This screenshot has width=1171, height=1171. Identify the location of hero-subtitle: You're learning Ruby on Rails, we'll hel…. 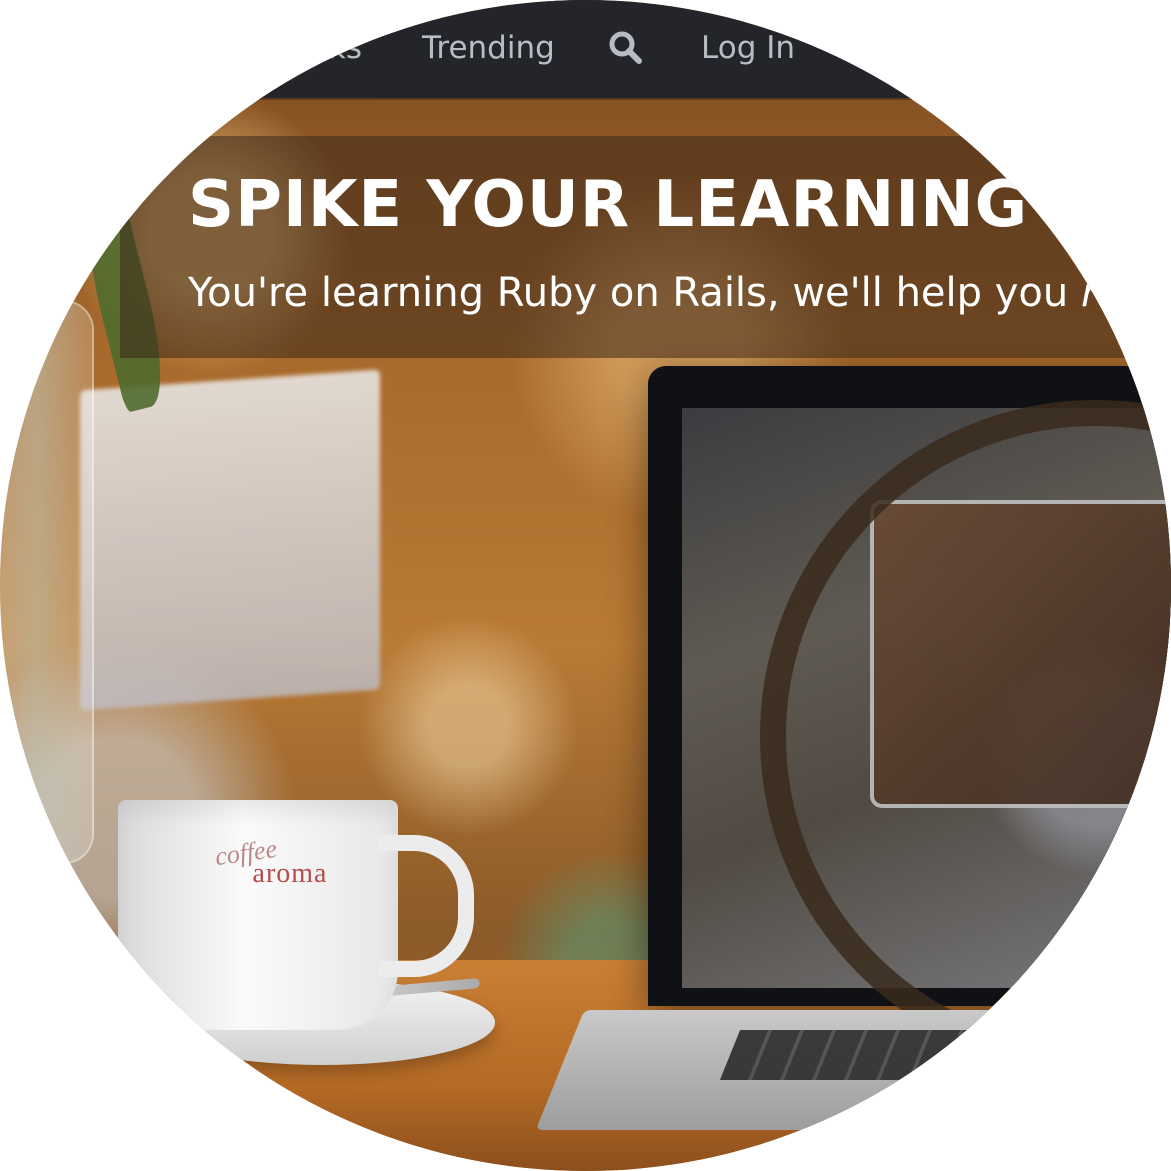
(679, 293).